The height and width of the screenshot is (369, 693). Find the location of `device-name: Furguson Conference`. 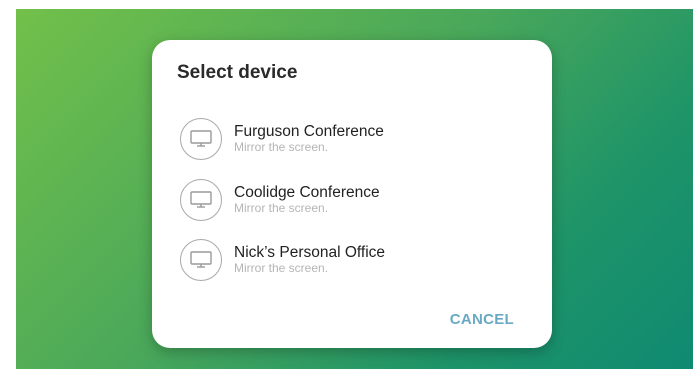

device-name: Furguson Conference is located at coordinates (309, 131).